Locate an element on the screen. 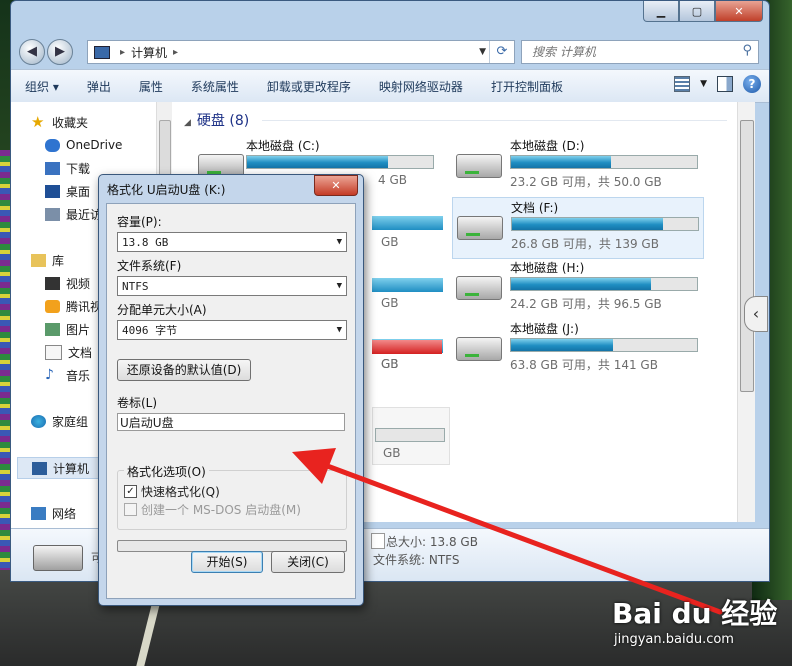 The height and width of the screenshot is (666, 792). cloud-icon is located at coordinates (52, 145).